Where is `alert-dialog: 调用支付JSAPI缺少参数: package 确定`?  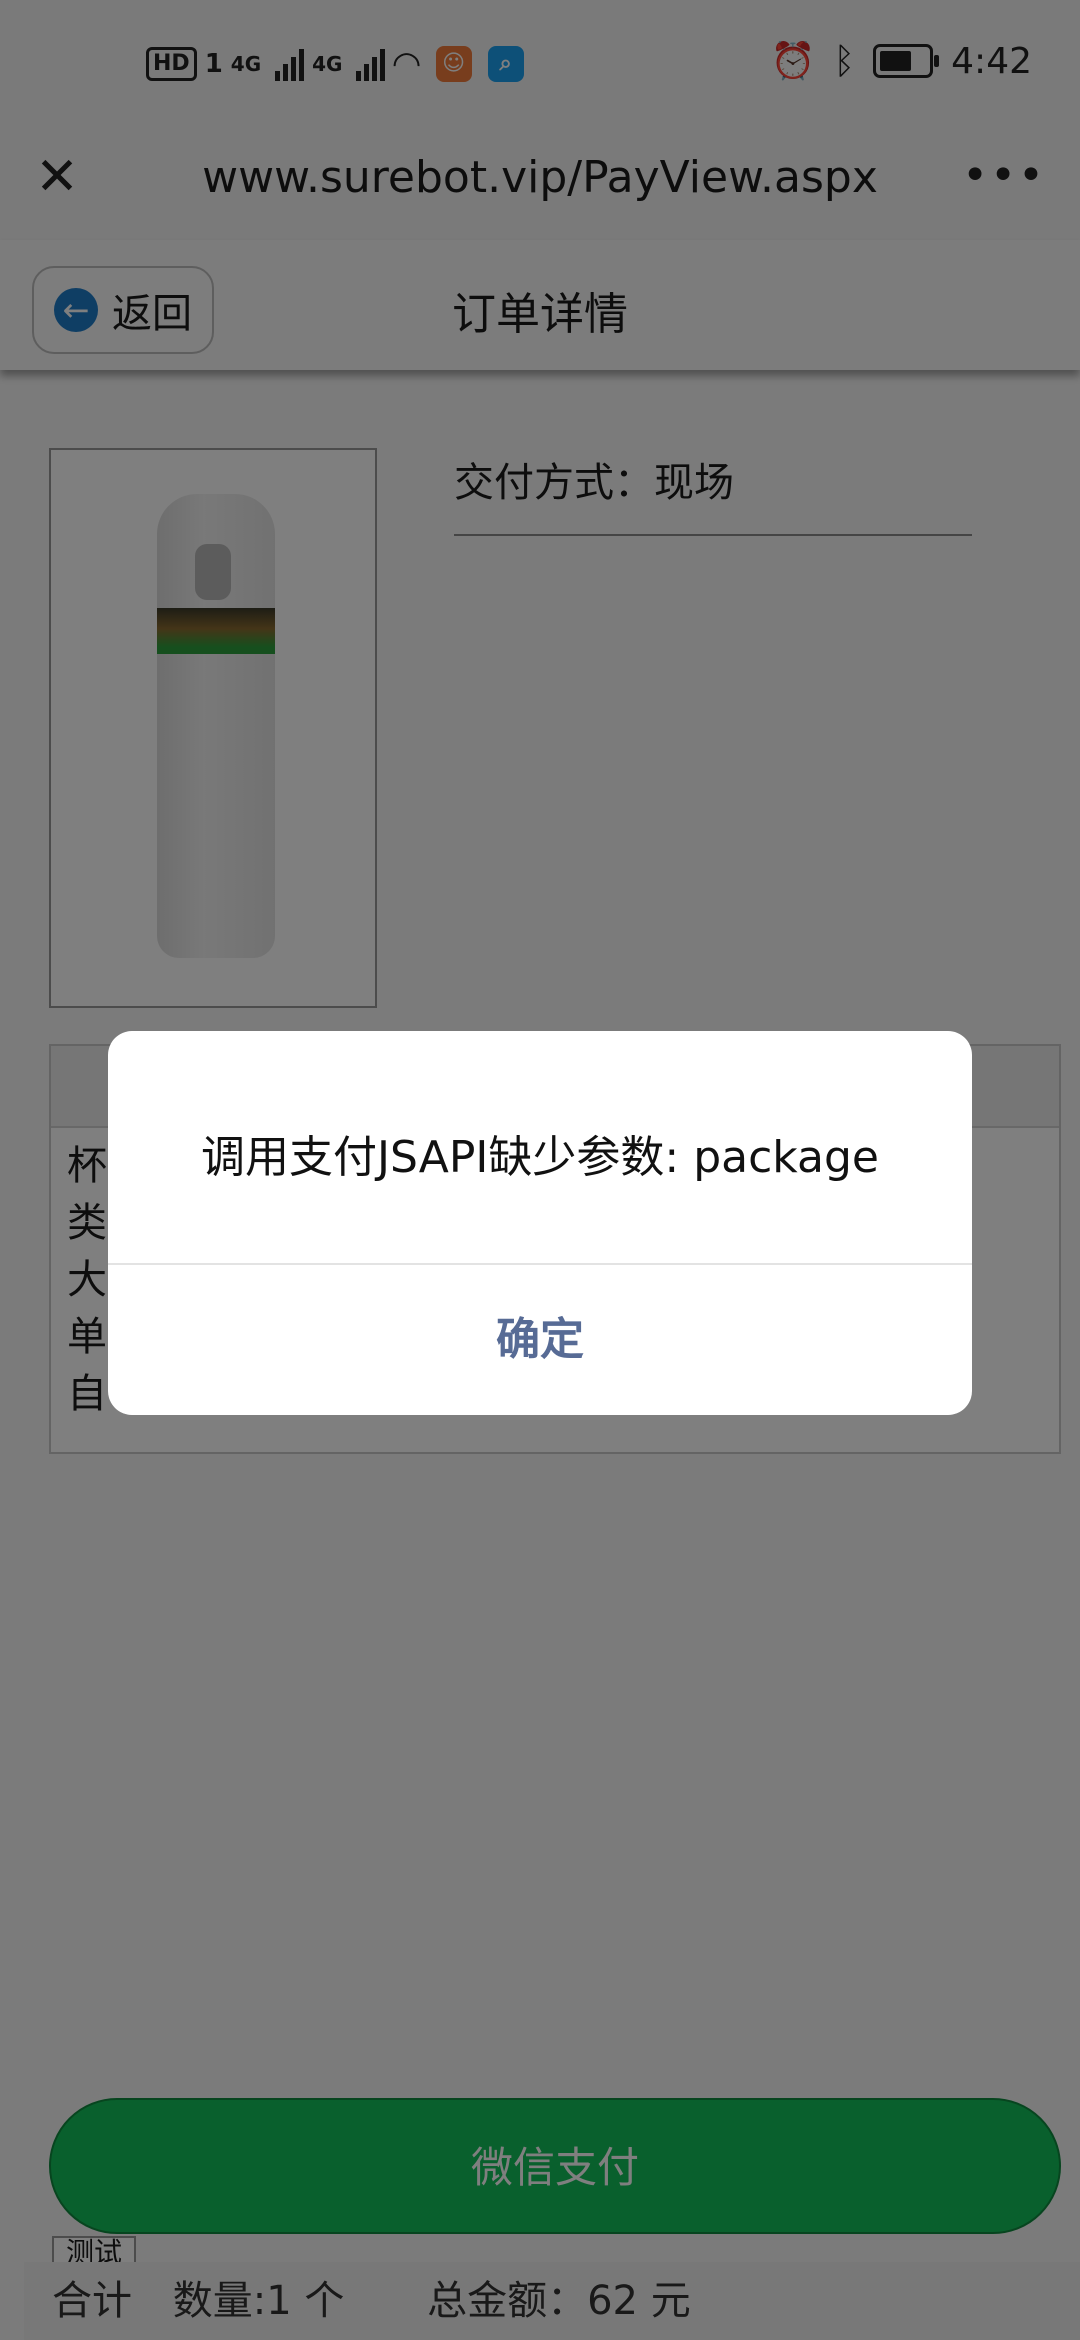
alert-dialog: 调用支付JSAPI缺少参数: package 确定 is located at coordinates (540, 1223).